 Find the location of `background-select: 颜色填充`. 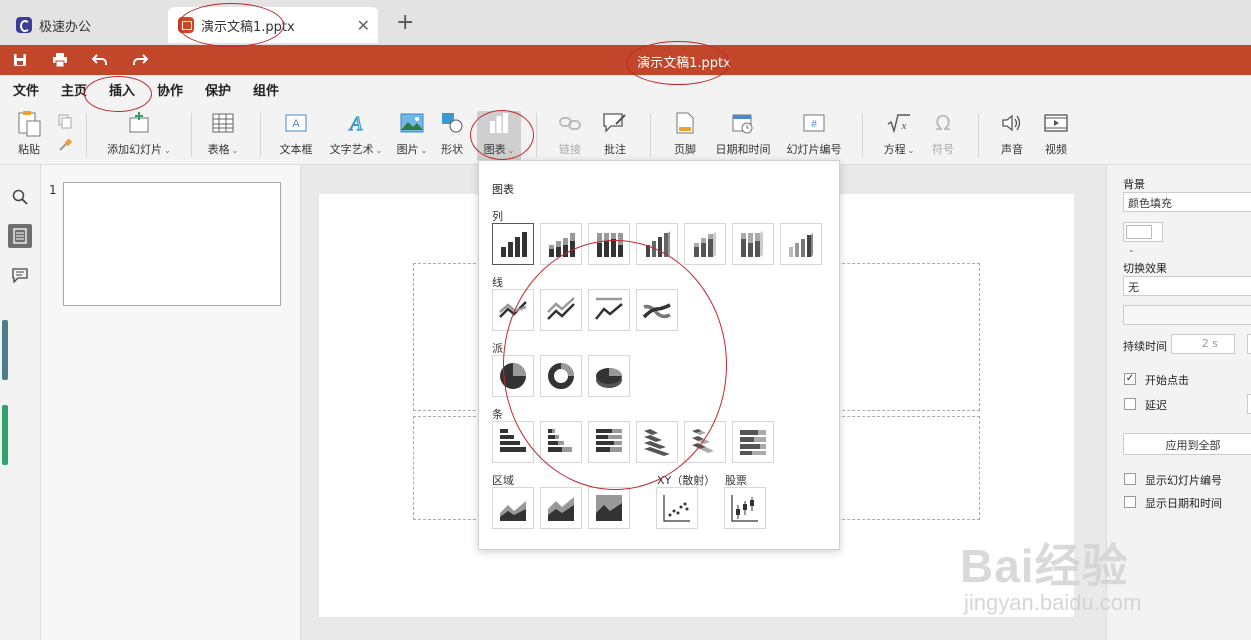

background-select: 颜色填充 is located at coordinates (1187, 202).